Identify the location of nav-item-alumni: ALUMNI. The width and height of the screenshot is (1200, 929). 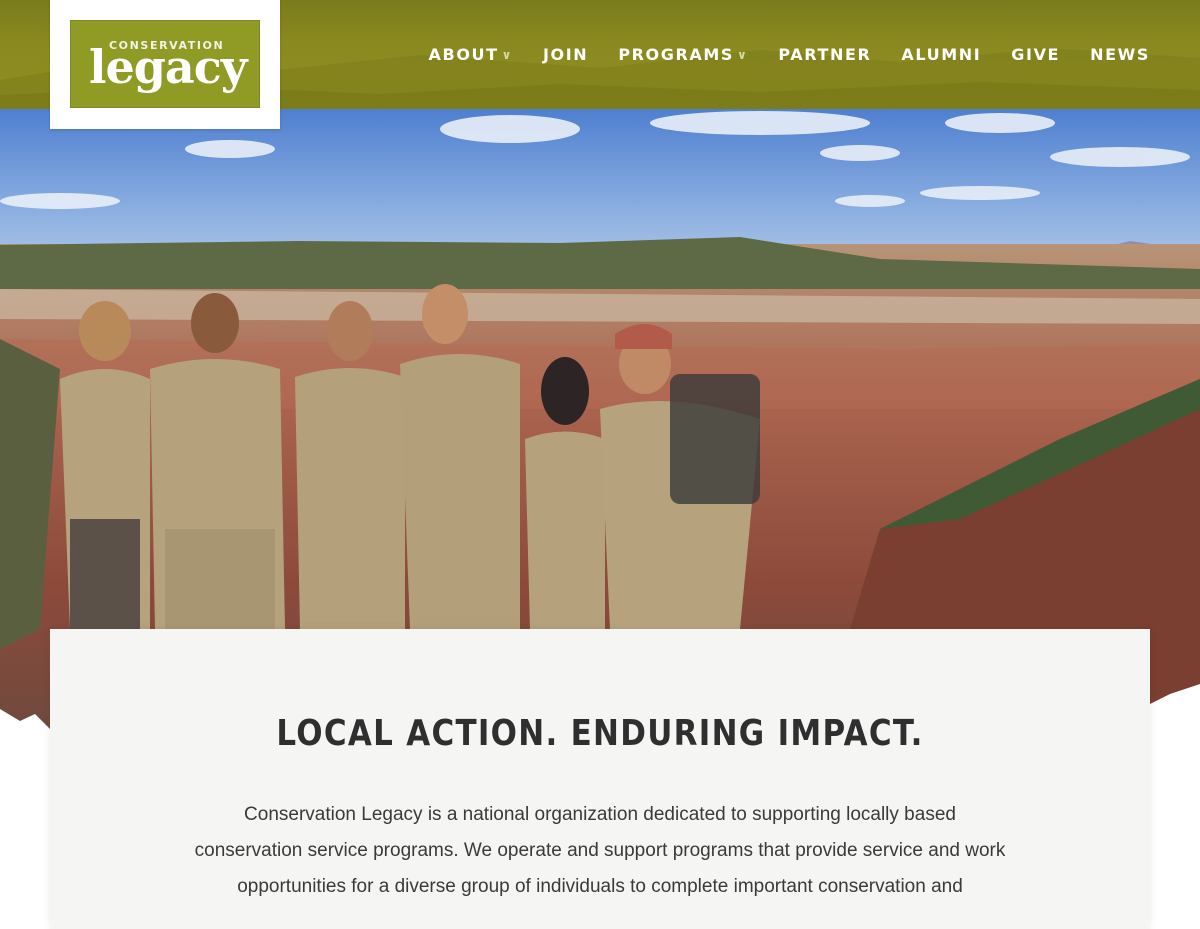
(941, 55).